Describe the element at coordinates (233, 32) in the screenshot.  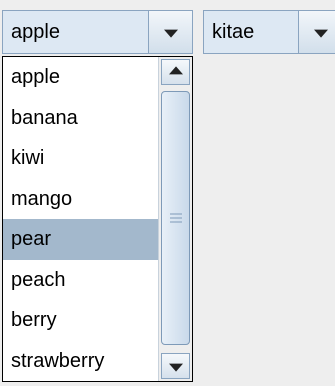
I see `name-combobox-value: kitae` at that location.